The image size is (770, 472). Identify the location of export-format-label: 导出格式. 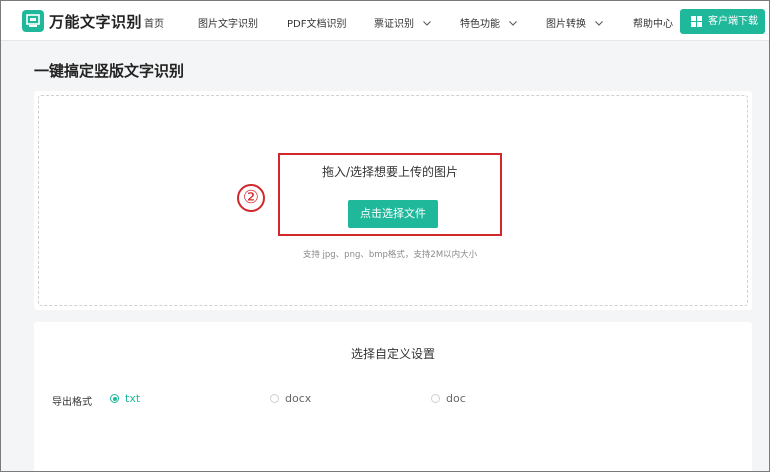
(72, 402).